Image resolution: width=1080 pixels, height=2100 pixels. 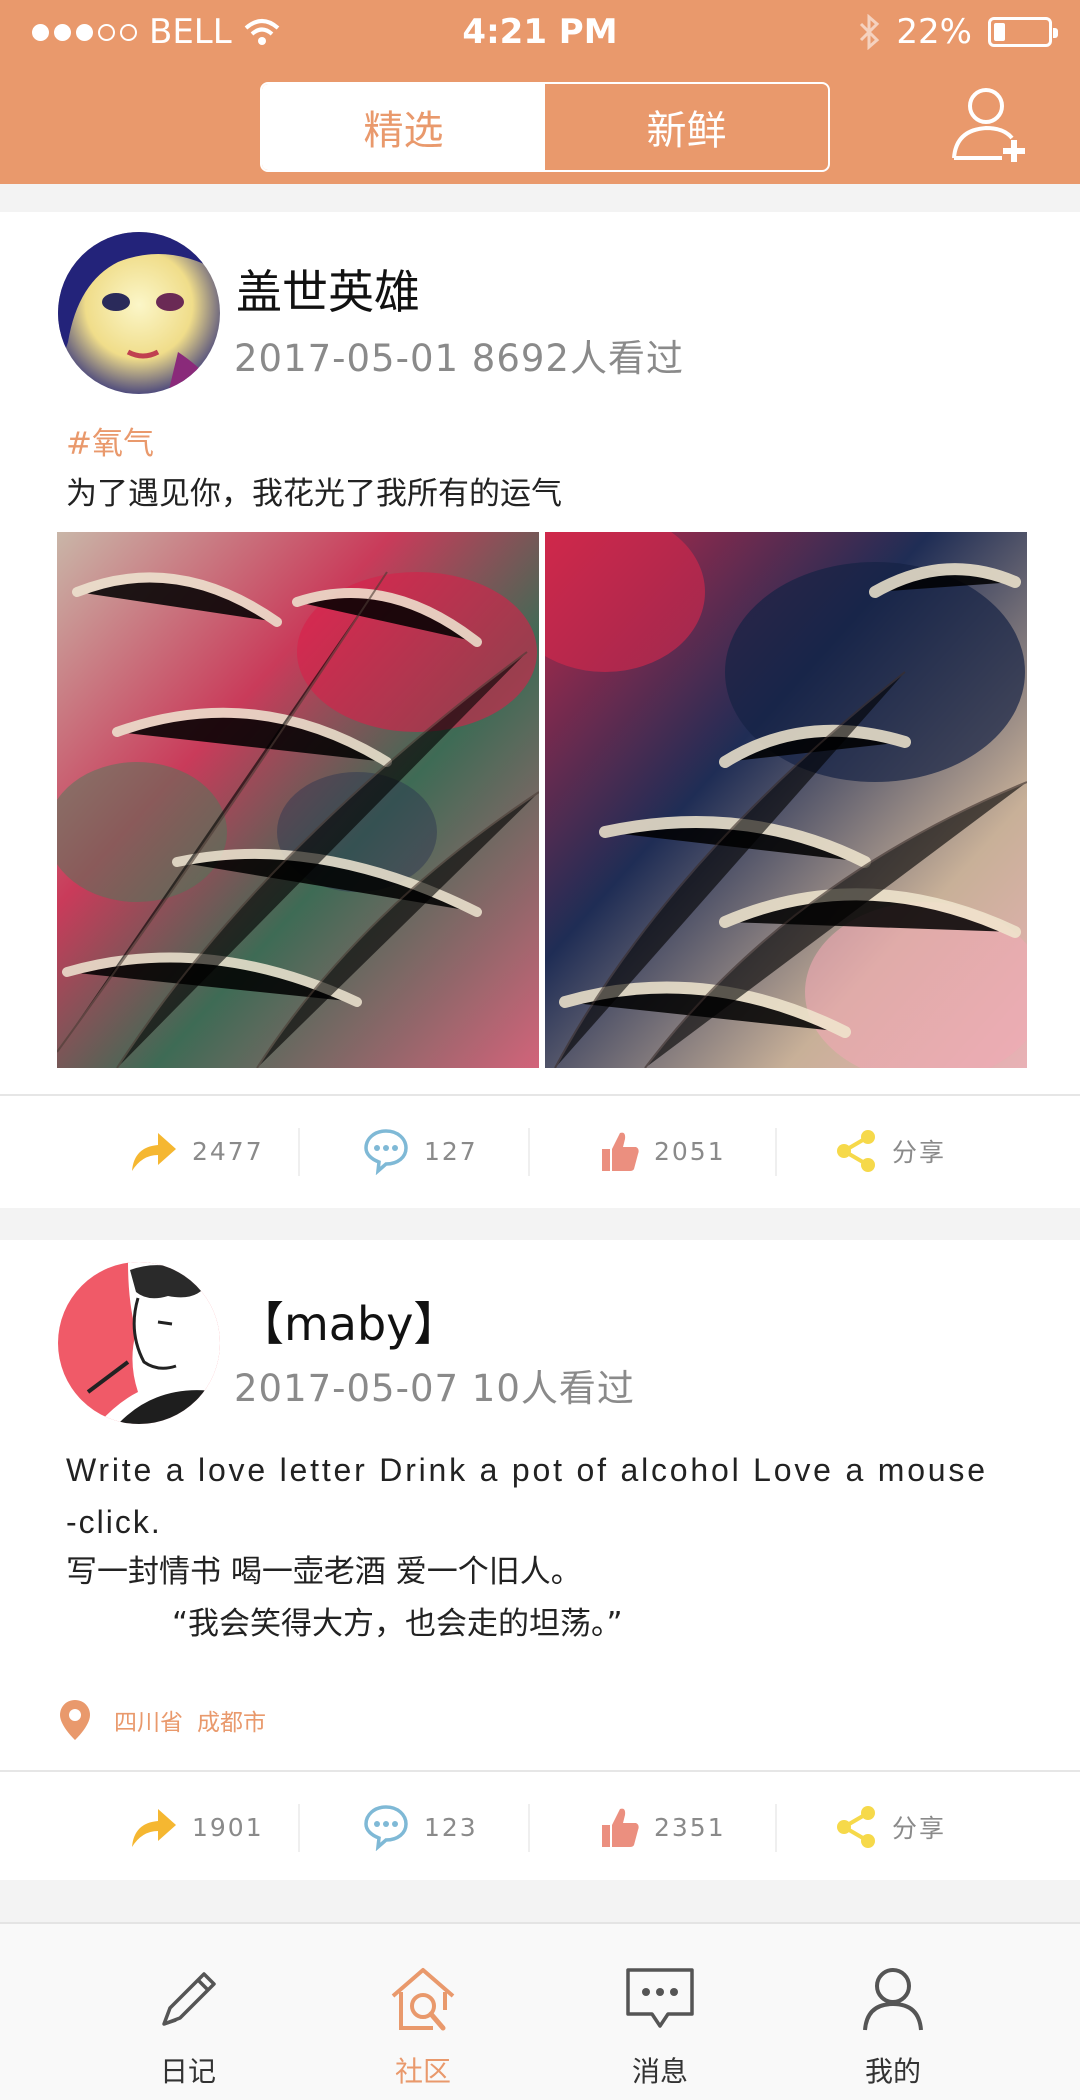 I want to click on feed-segmented-control: 精选 新鲜, so click(x=545, y=127).